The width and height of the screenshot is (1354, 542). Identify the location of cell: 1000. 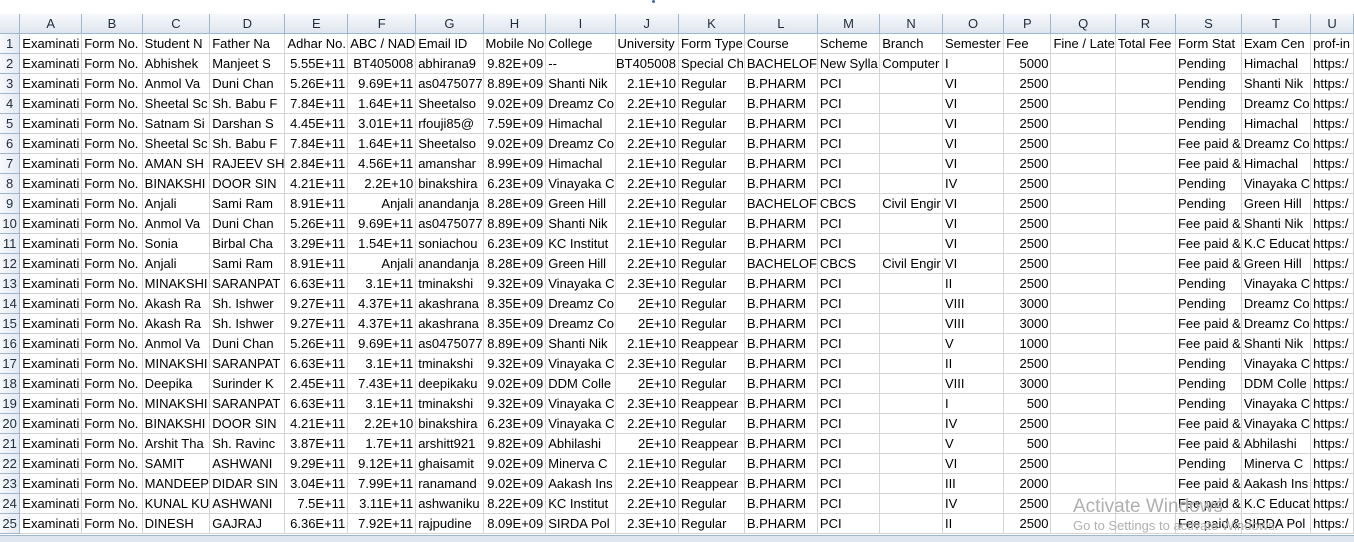
(1027, 343).